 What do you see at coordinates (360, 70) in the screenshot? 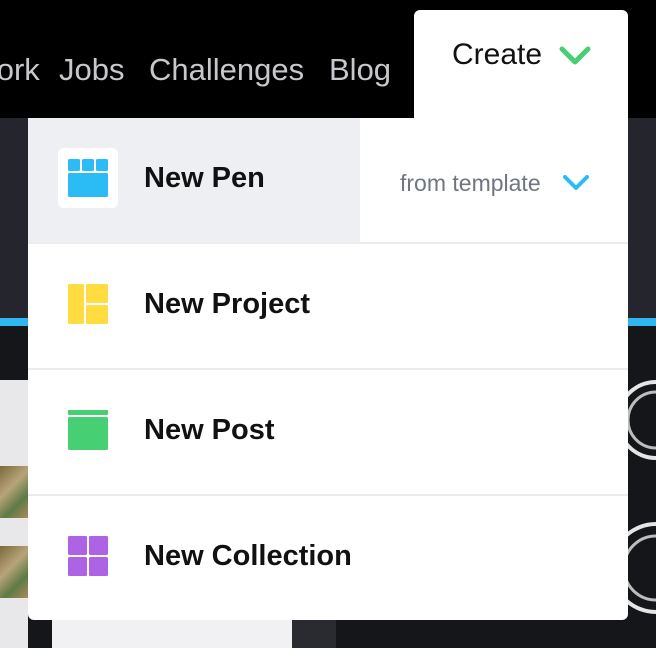
I see `nav-link-blog: Blog` at bounding box center [360, 70].